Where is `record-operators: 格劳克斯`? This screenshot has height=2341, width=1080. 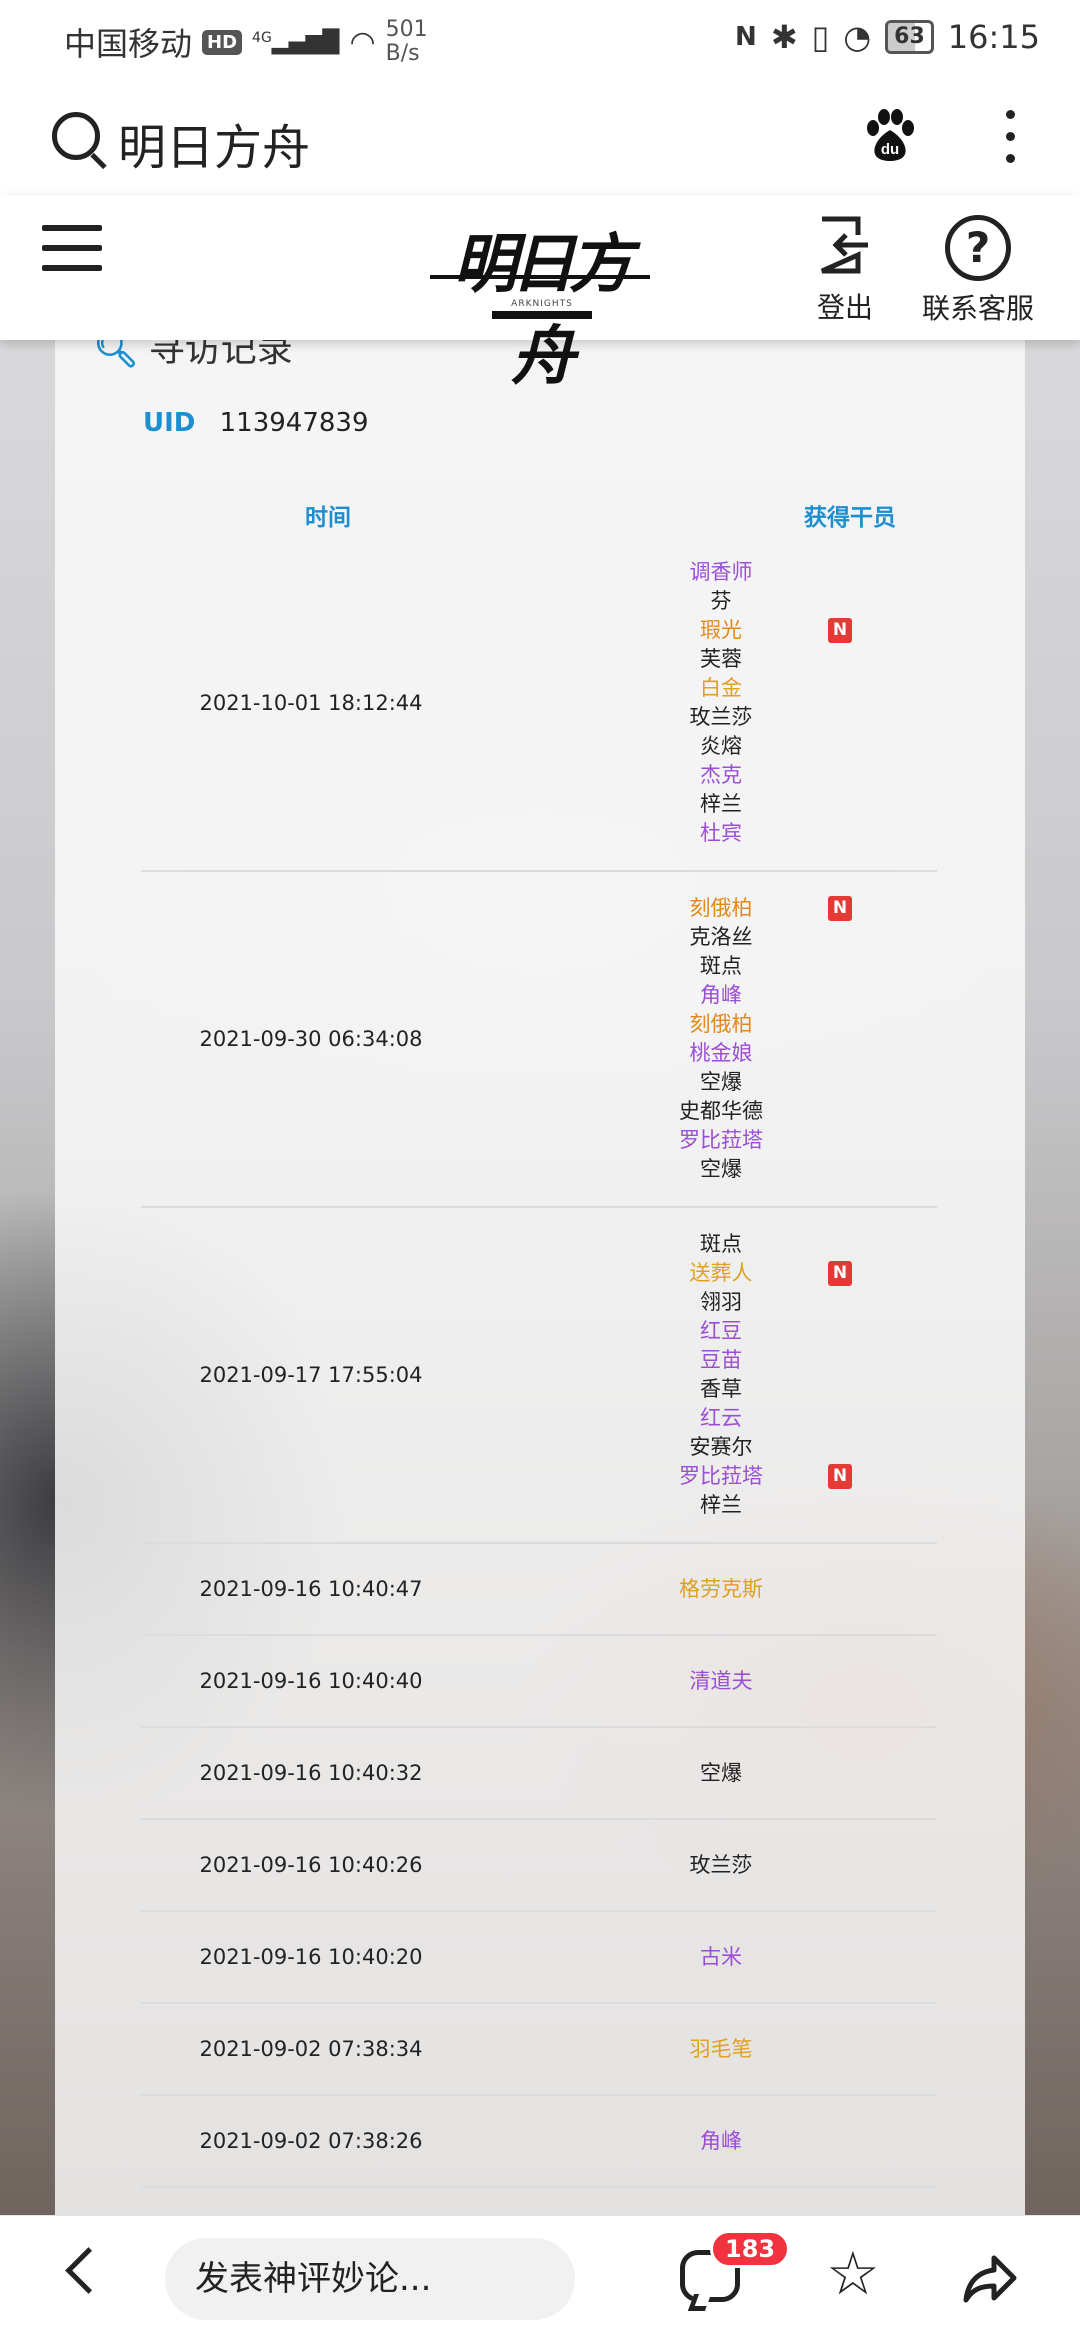 record-operators: 格劳克斯 is located at coordinates (721, 1589).